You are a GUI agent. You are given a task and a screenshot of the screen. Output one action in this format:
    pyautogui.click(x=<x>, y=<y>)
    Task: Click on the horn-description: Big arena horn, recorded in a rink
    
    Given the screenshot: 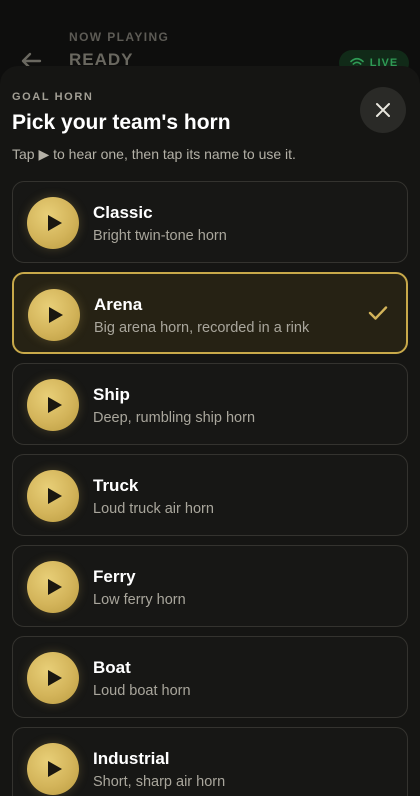 What is the action you would take?
    pyautogui.click(x=202, y=328)
    